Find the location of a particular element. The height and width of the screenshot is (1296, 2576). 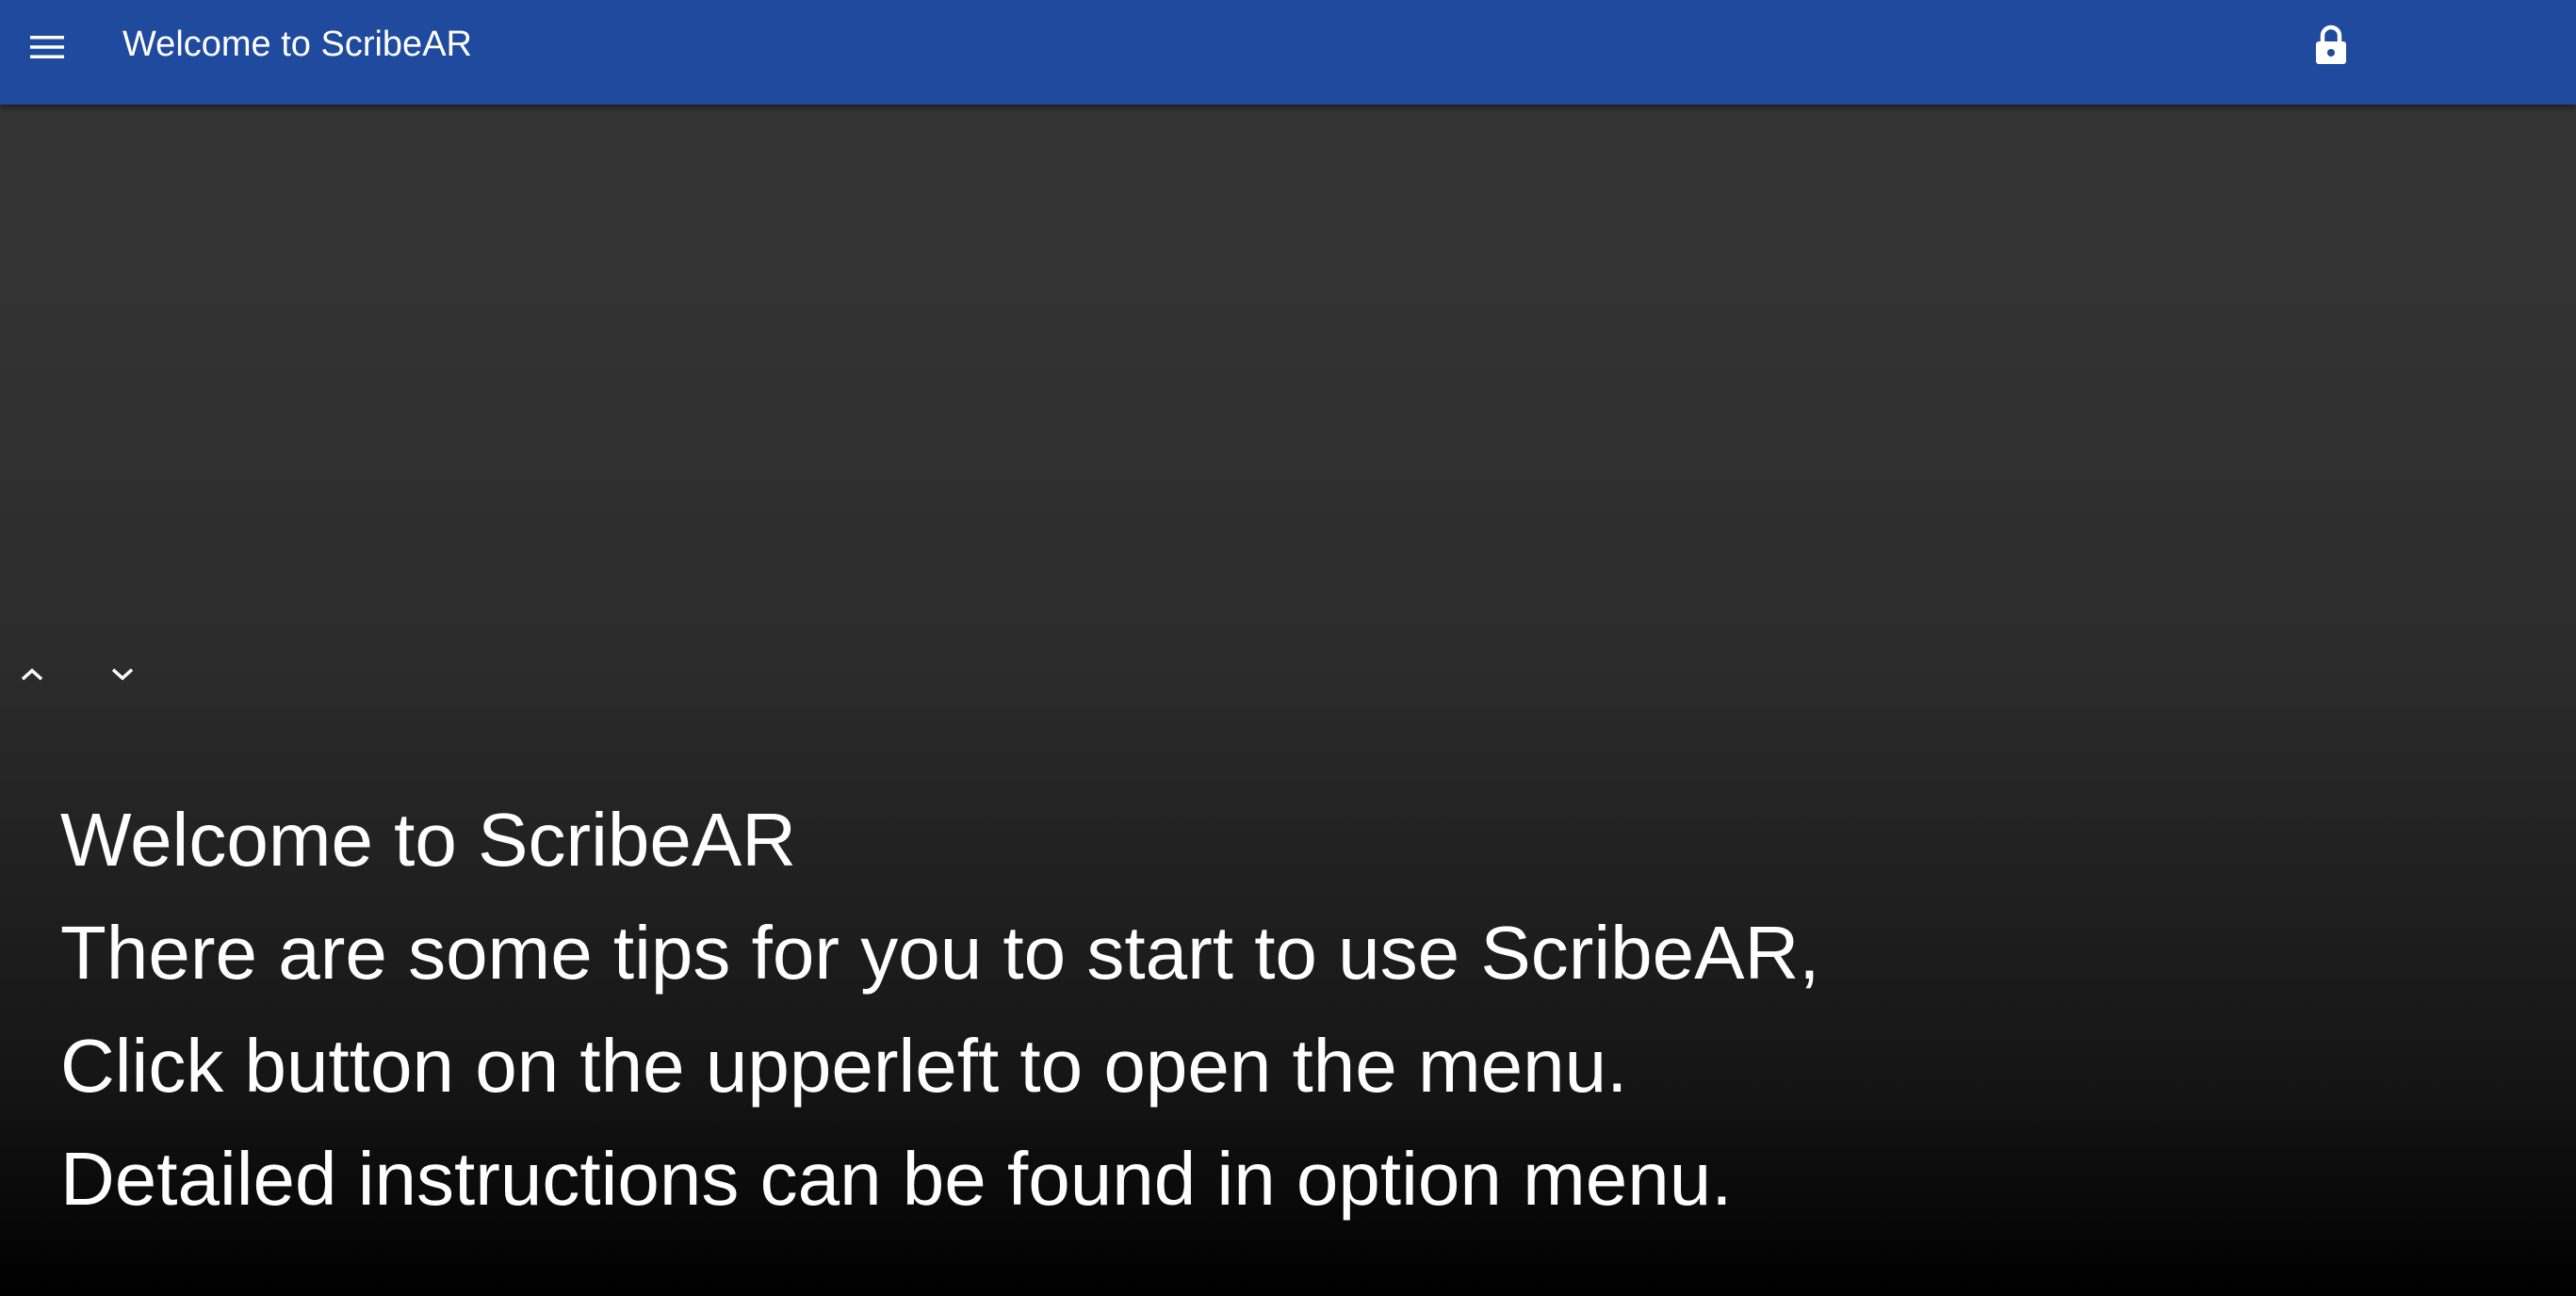

chevron-up-icon is located at coordinates (32, 674).